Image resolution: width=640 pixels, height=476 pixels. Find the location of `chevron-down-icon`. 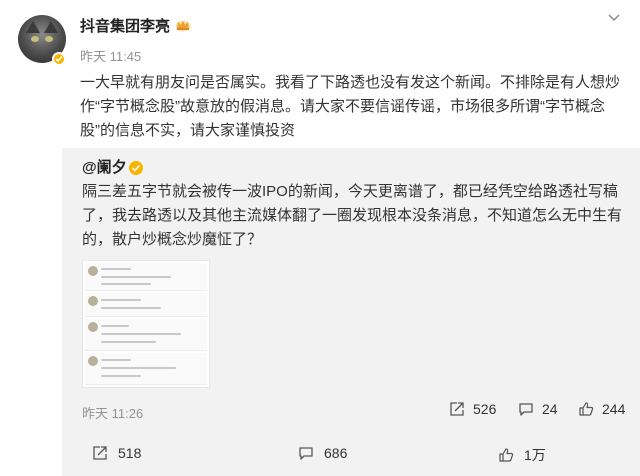

chevron-down-icon is located at coordinates (614, 19).